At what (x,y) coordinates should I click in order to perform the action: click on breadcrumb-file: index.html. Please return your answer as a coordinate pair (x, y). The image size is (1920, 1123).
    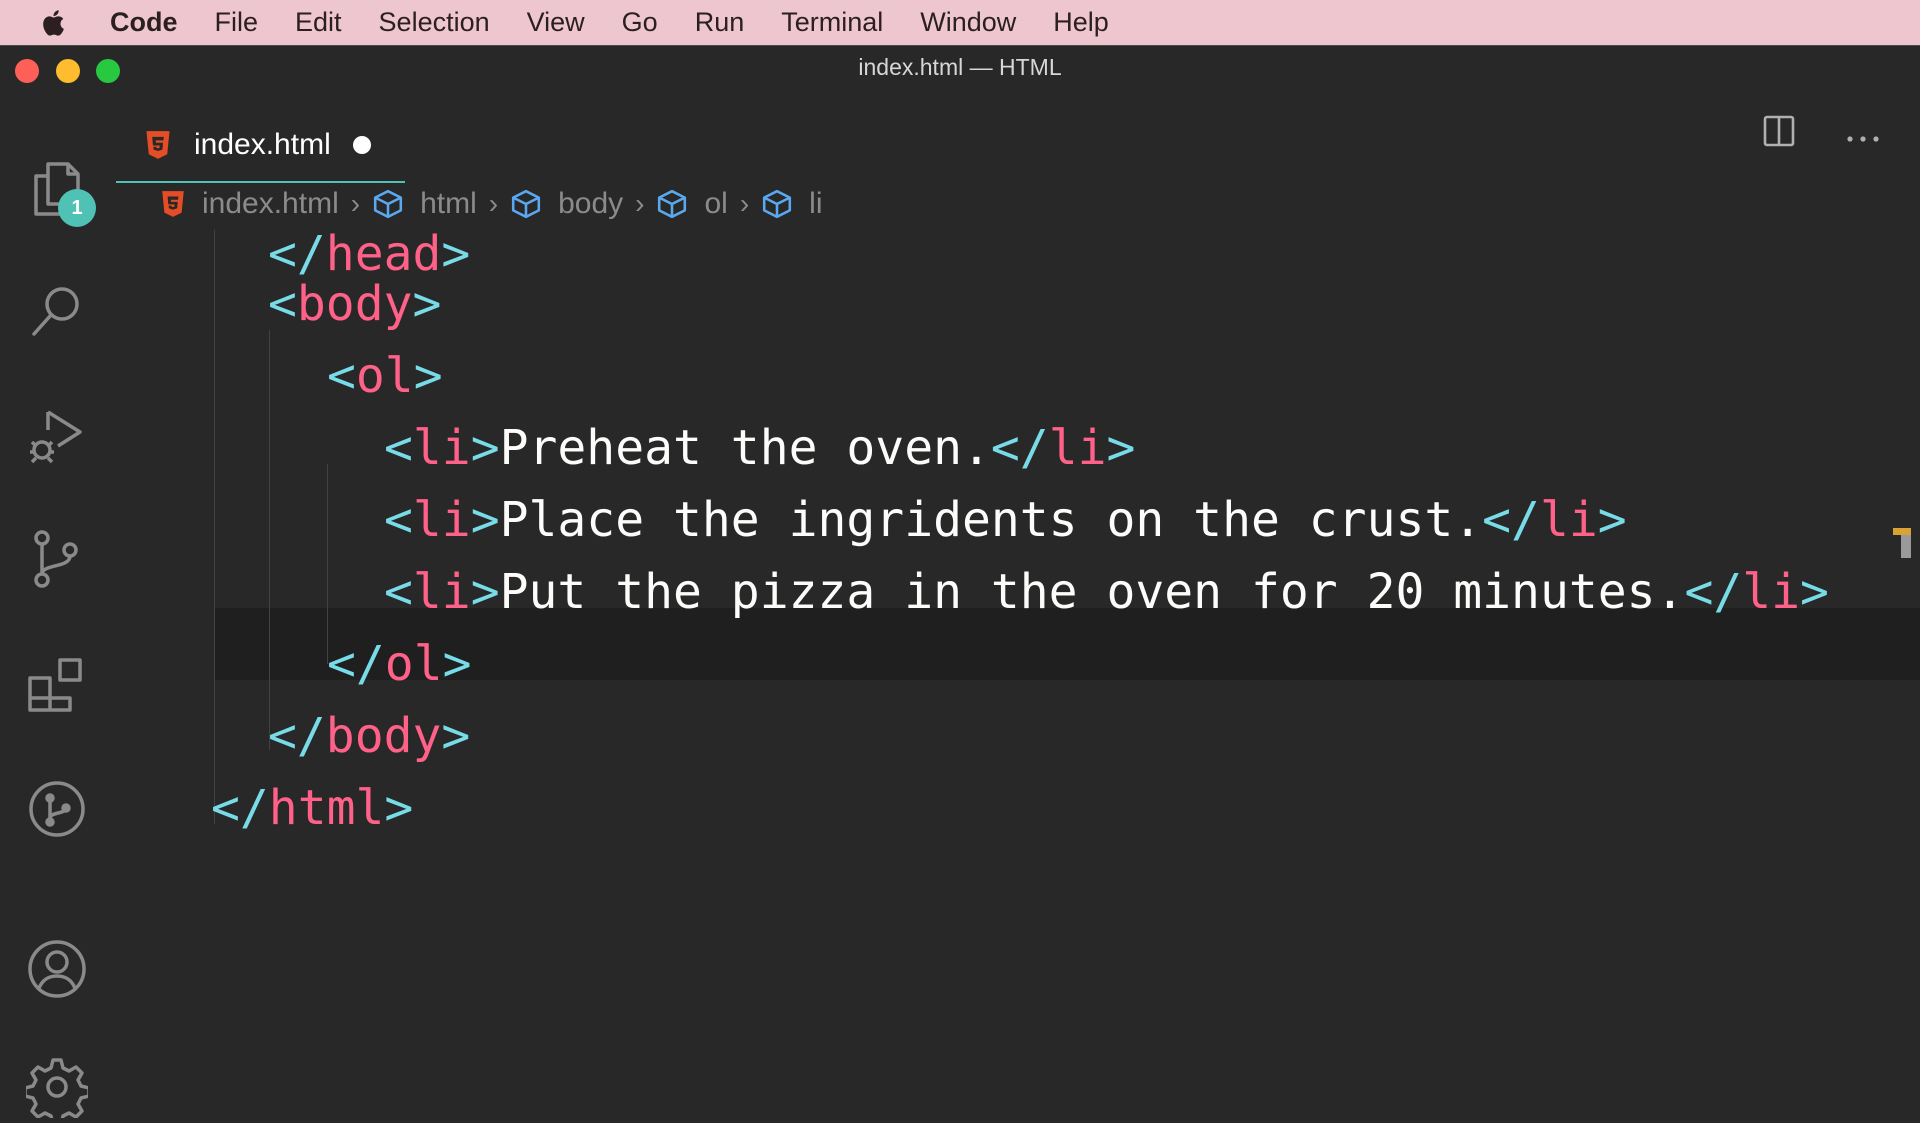
    Looking at the image, I should click on (249, 204).